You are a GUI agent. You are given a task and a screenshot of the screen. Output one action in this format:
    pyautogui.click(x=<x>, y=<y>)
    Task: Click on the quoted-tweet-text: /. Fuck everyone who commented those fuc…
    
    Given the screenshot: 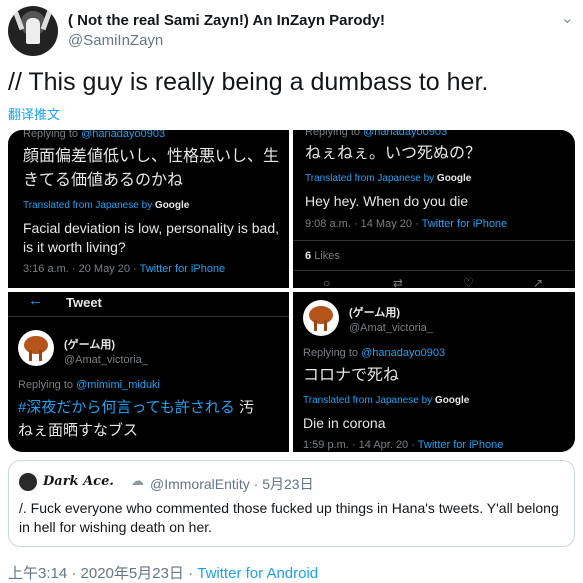 What is the action you would take?
    pyautogui.click(x=289, y=517)
    